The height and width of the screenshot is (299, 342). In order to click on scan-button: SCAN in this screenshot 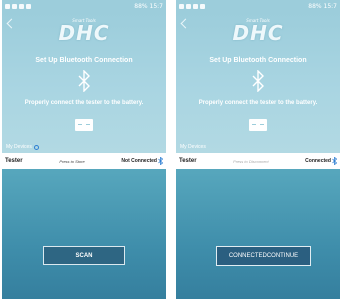, I will do `click(84, 255)`.